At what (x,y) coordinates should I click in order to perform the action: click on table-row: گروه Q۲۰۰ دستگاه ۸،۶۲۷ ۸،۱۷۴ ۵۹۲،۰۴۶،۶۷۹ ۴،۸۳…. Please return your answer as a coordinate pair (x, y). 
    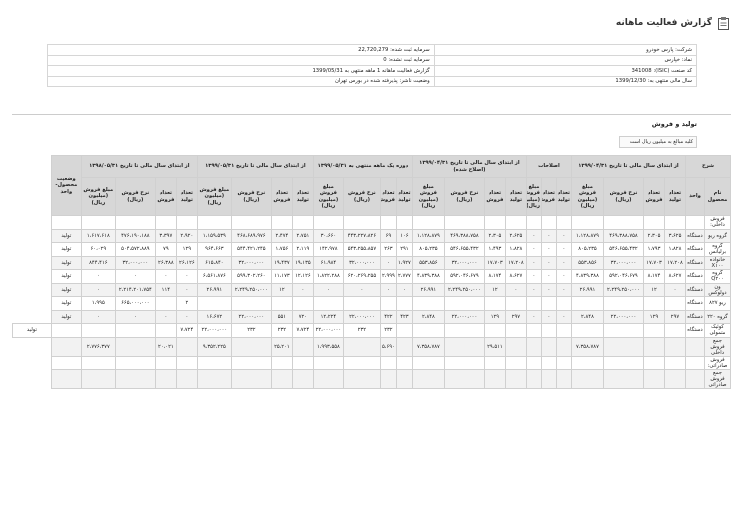
    Looking at the image, I should click on (372, 276).